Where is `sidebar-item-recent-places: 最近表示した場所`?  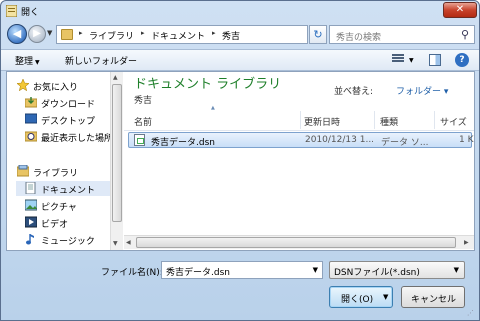
sidebar-item-recent-places: 最近表示した場所 is located at coordinates (67, 136).